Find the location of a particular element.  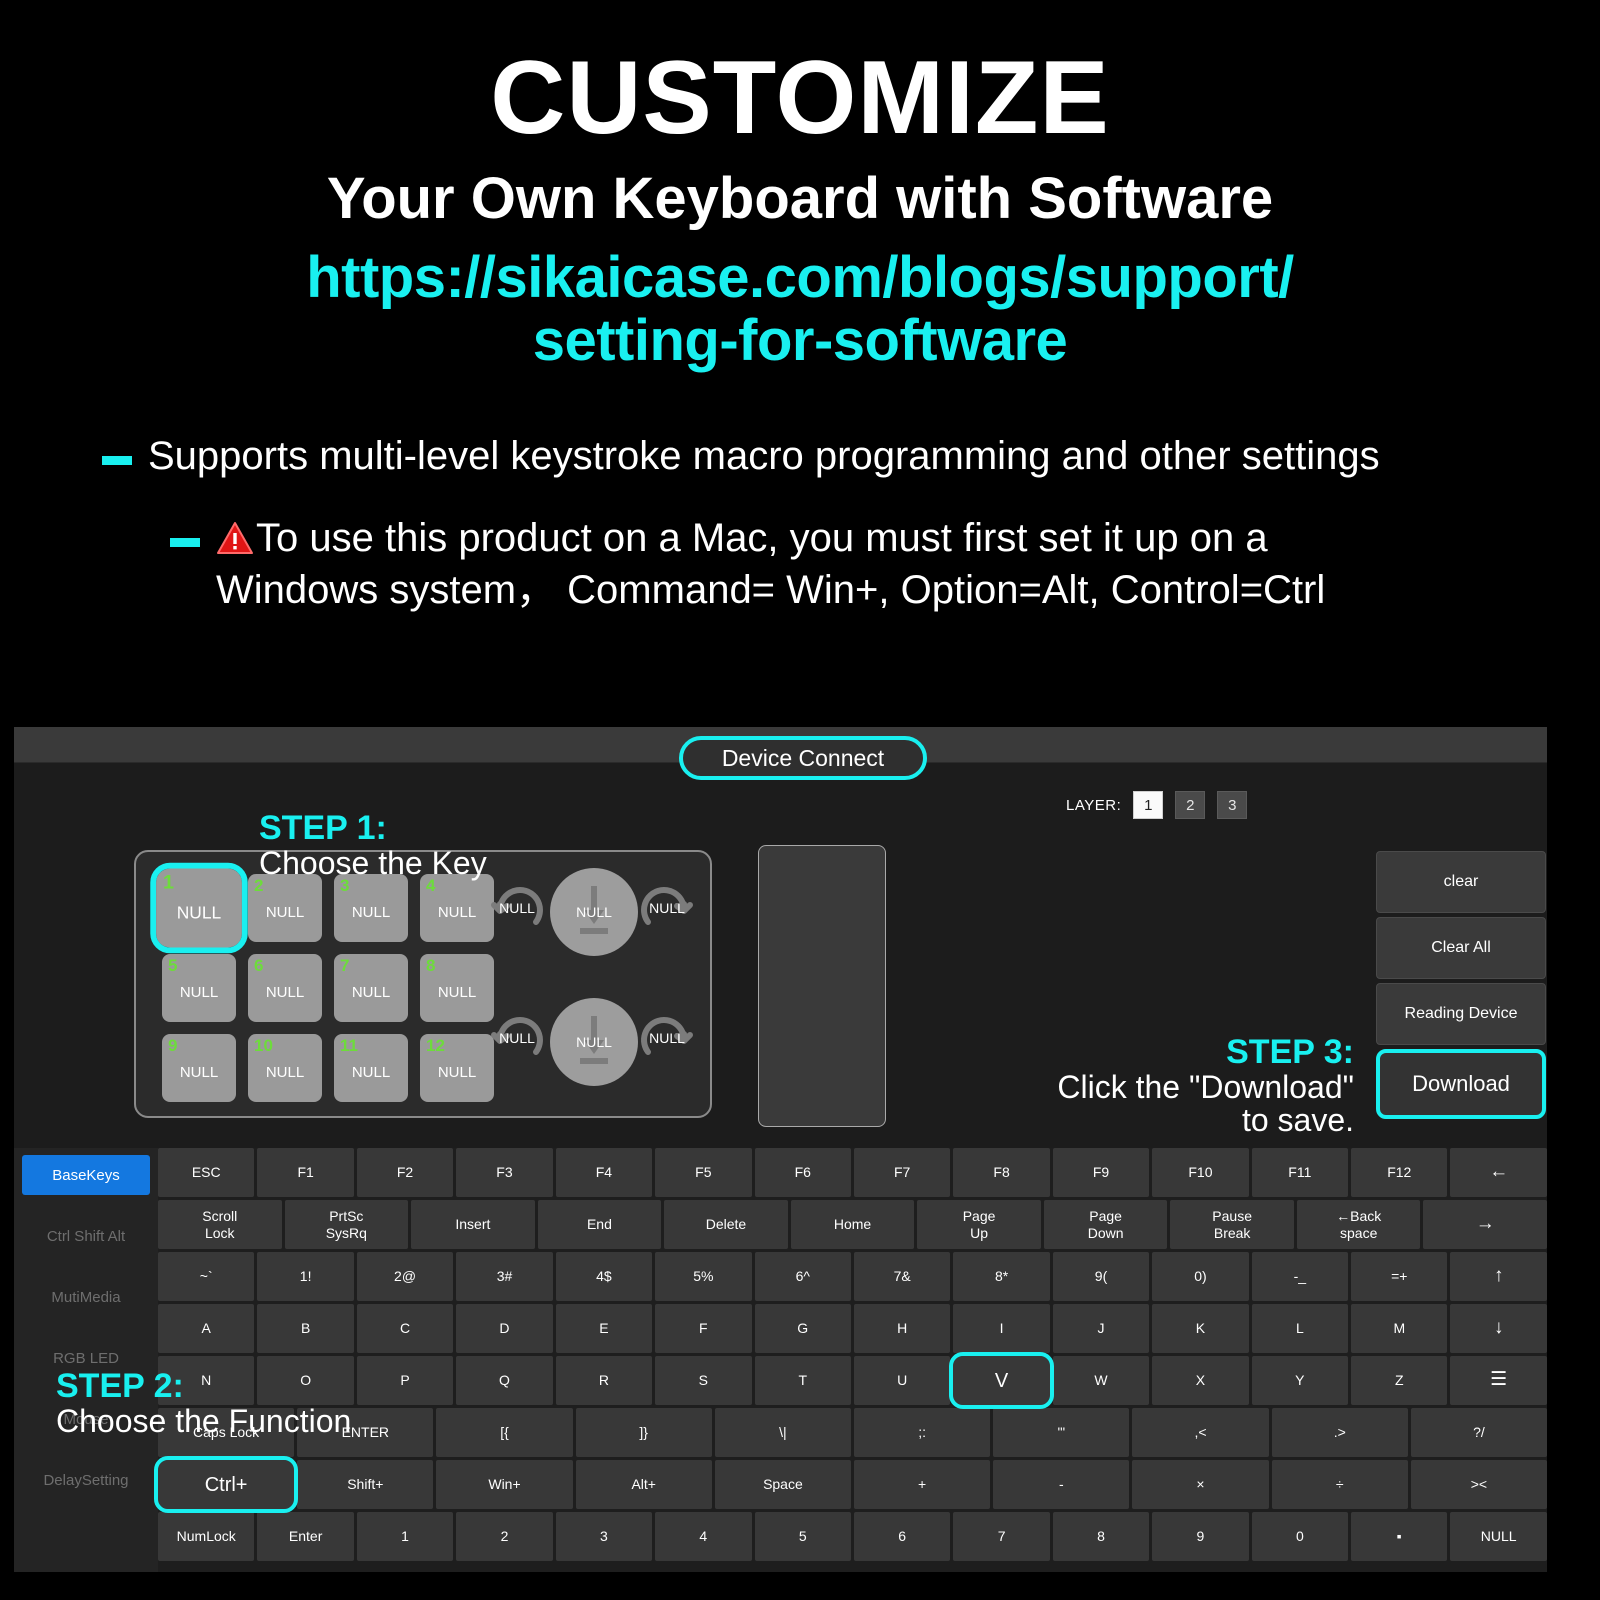

keyboard-key: 7& is located at coordinates (902, 1276).